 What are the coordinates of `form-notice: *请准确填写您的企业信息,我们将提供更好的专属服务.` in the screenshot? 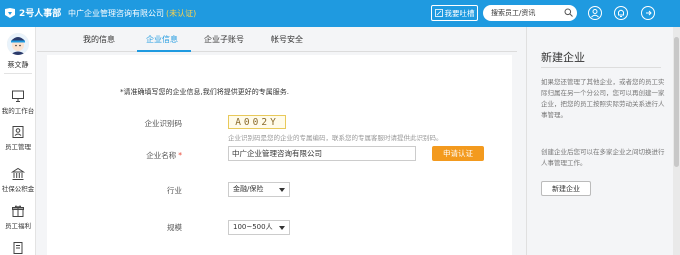 It's located at (204, 92).